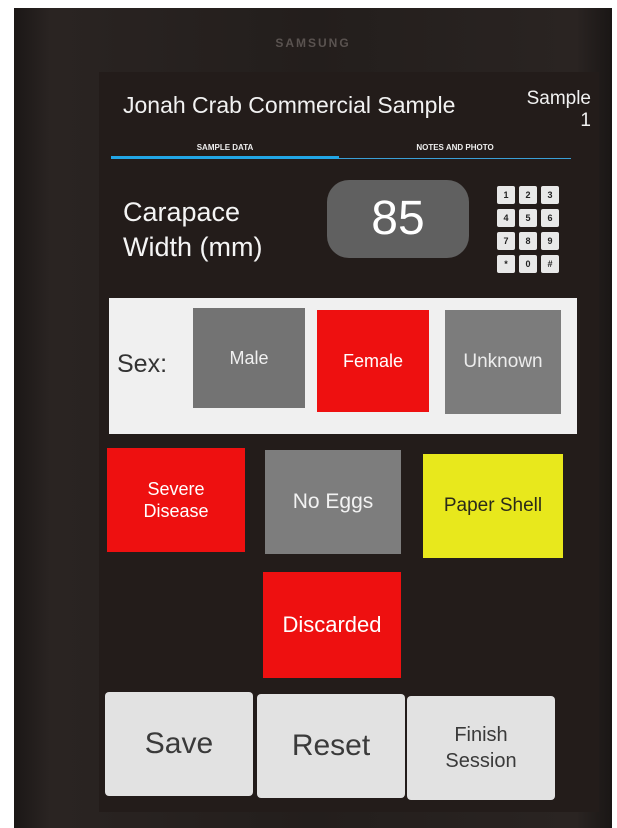 Image resolution: width=617 pixels, height=828 pixels. Describe the element at coordinates (333, 502) in the screenshot. I see `no-eggs-button: No Eggs` at that location.